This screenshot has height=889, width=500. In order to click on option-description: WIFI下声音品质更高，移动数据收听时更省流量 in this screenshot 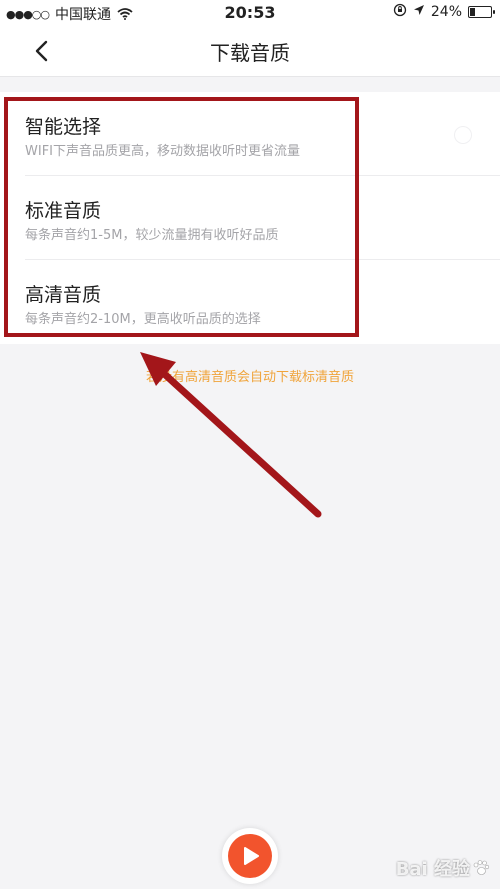, I will do `click(162, 151)`.